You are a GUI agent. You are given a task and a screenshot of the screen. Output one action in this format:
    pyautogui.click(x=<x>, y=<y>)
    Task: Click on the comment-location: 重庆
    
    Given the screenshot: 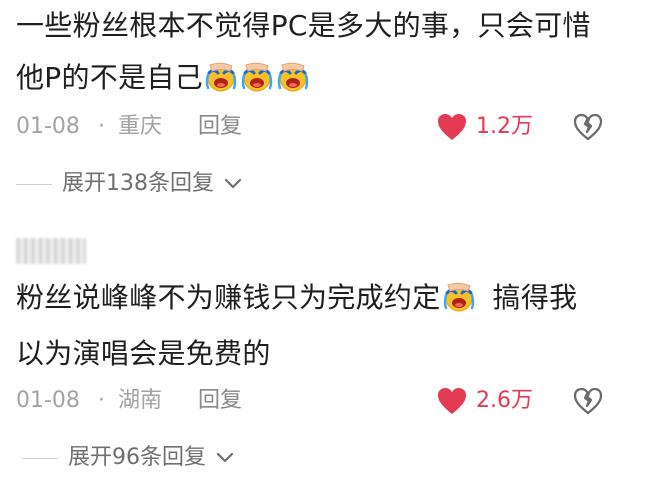 What is the action you would take?
    pyautogui.click(x=140, y=126)
    